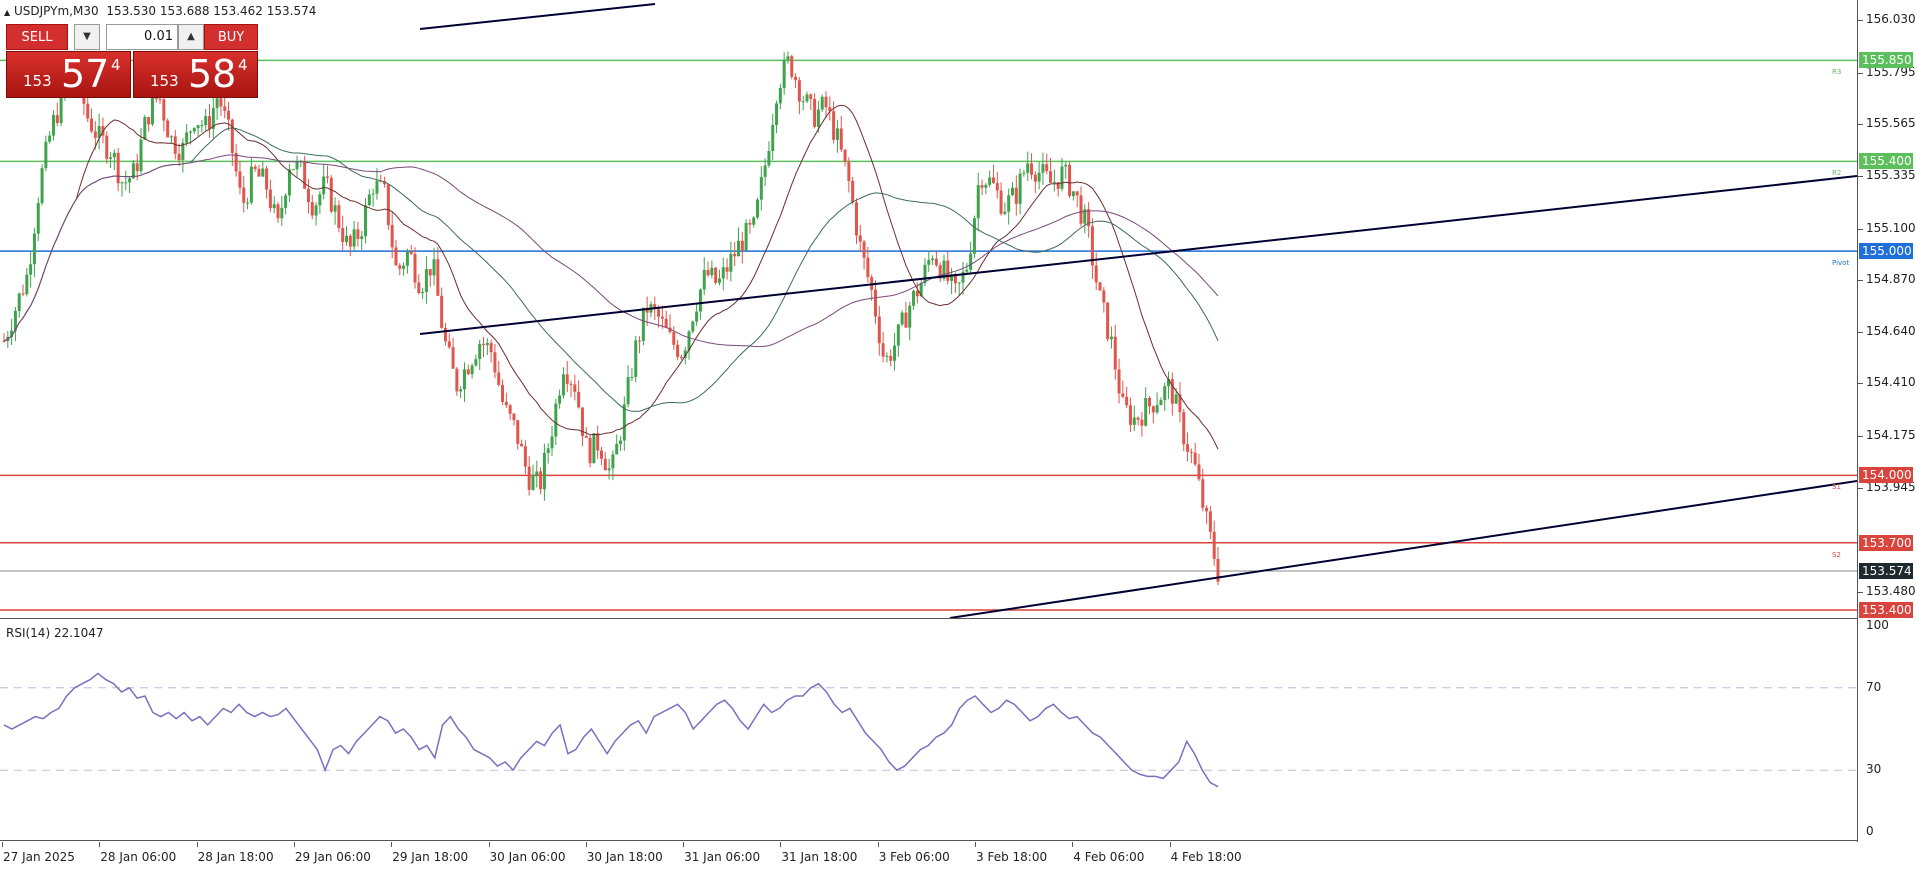 The width and height of the screenshot is (1916, 874). I want to click on buy-quote: 153 58 4, so click(195, 74).